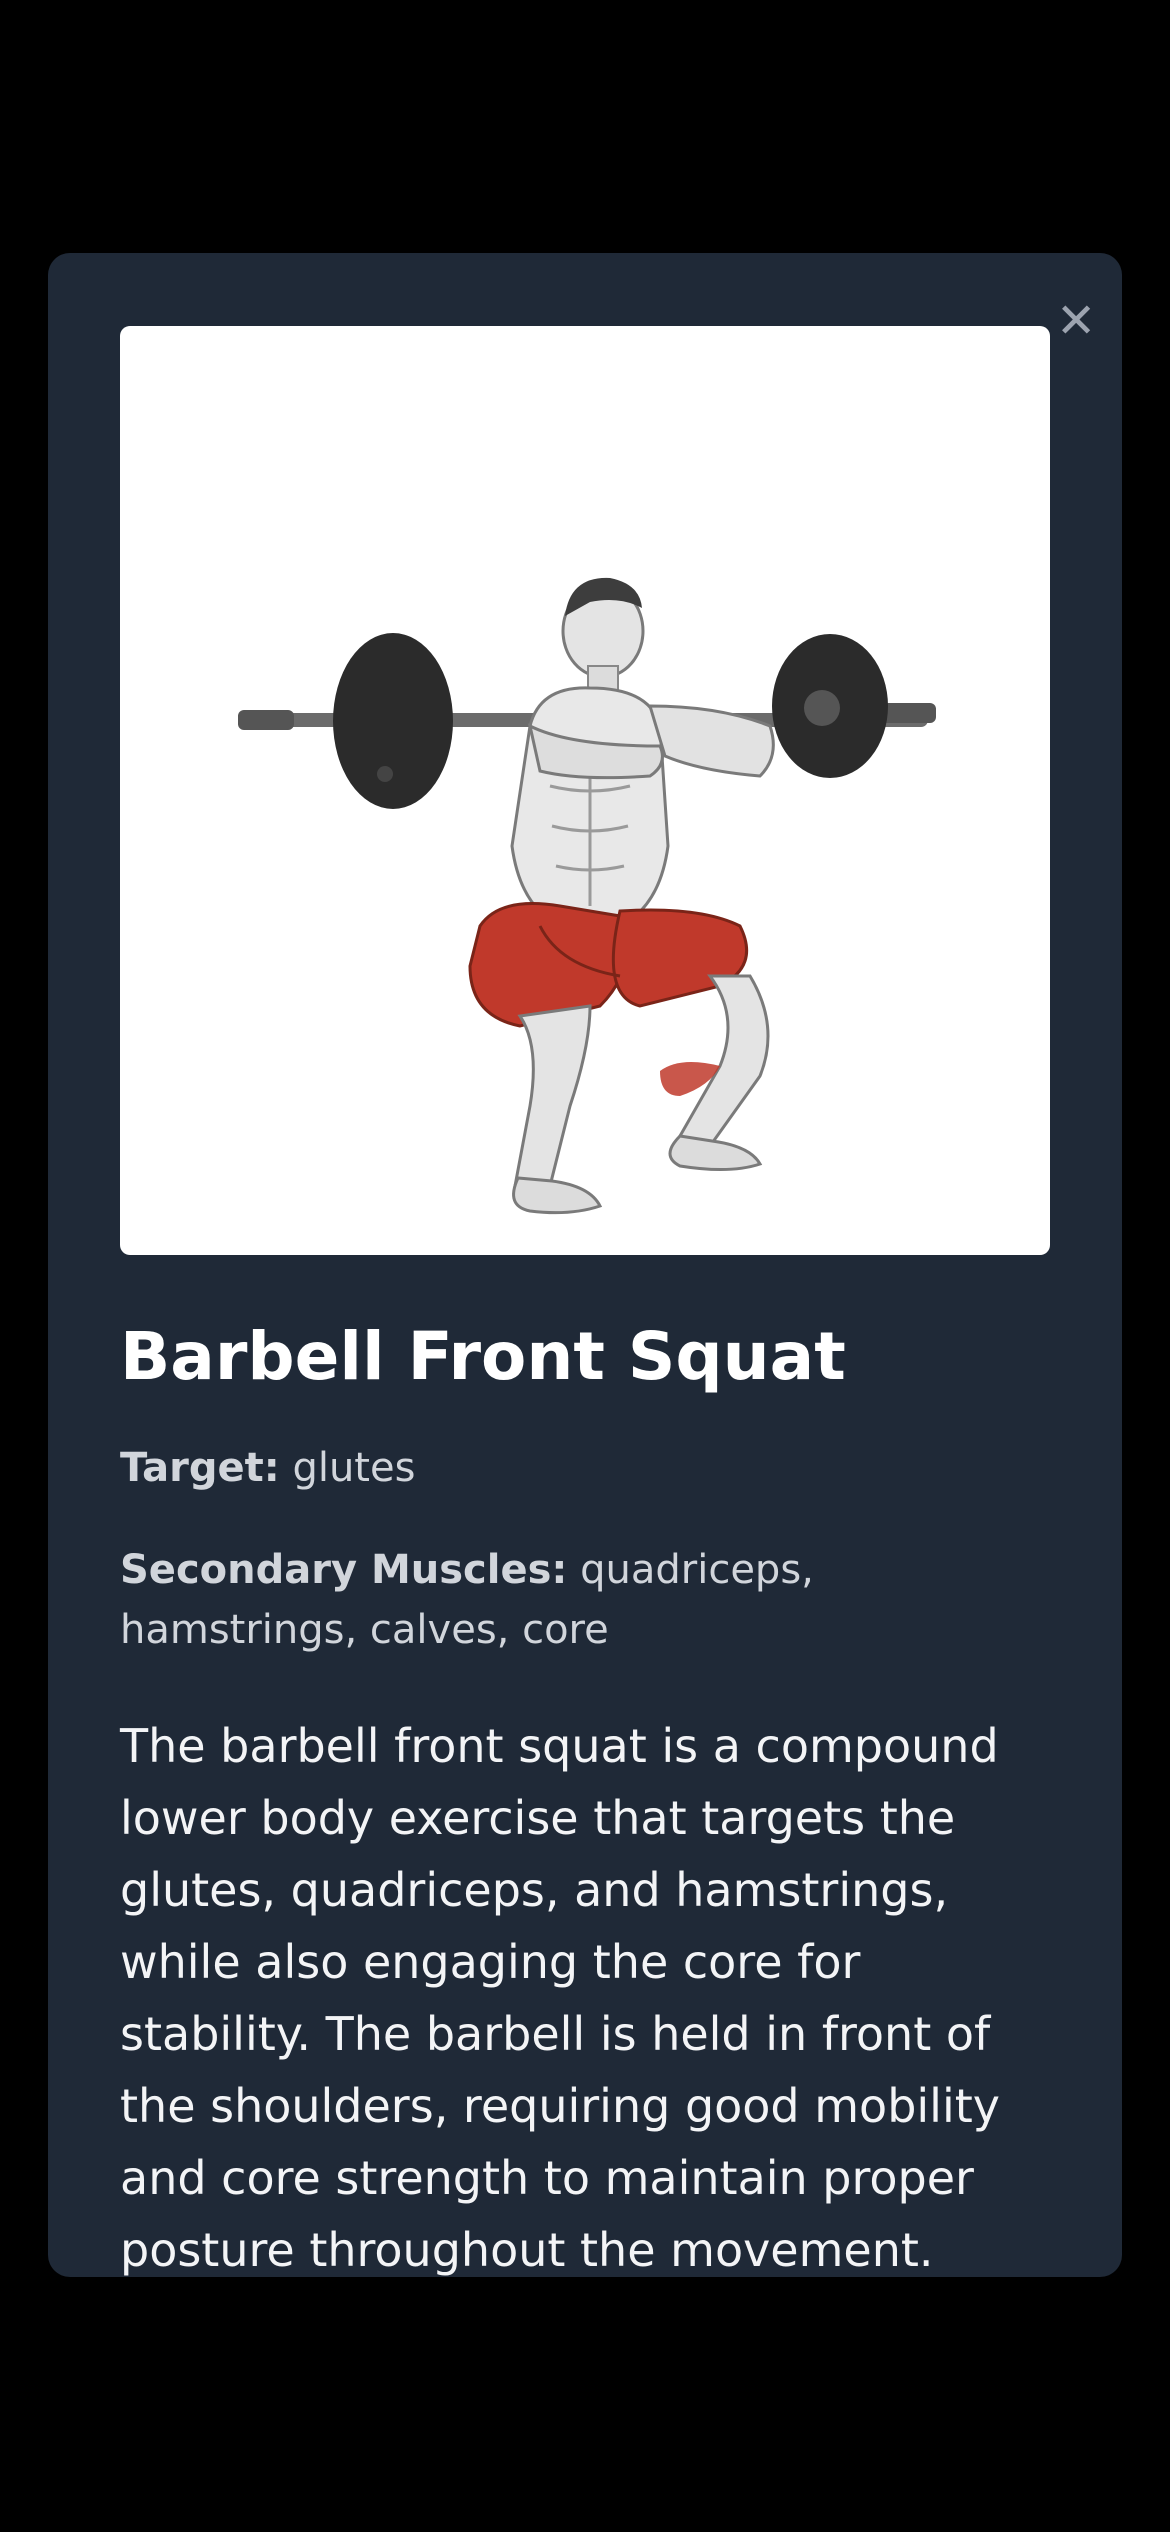 This screenshot has height=2532, width=1170. Describe the element at coordinates (557, 1195) in the screenshot. I see `figure-foot-left` at that location.